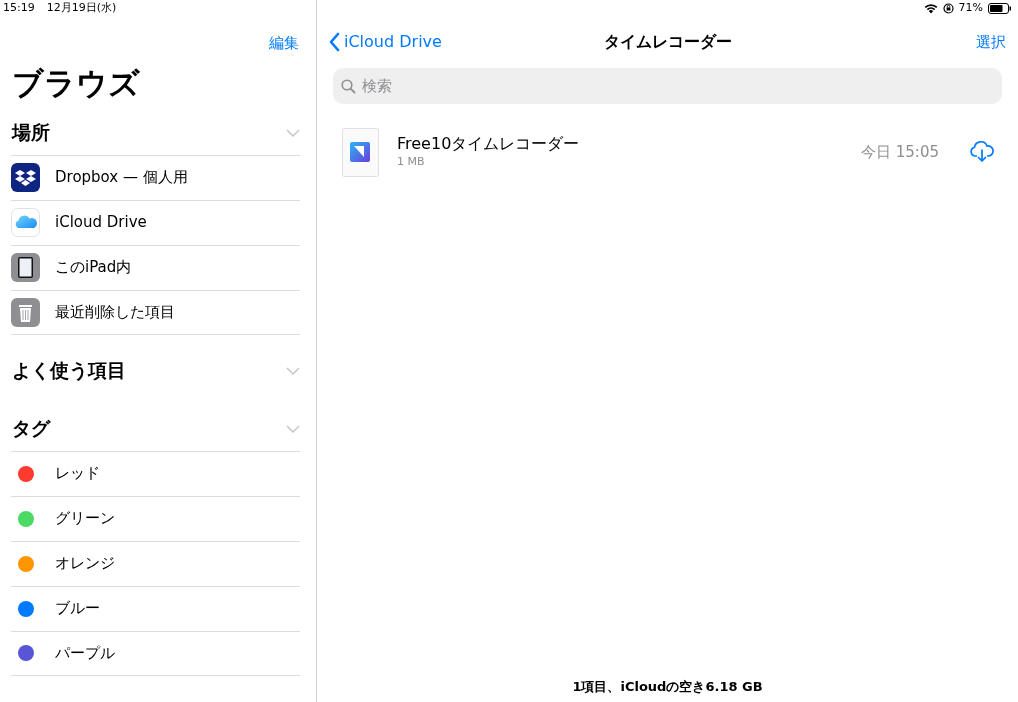 The image size is (1018, 702). What do you see at coordinates (31, 132) in the screenshot?
I see `section-header: 場所` at bounding box center [31, 132].